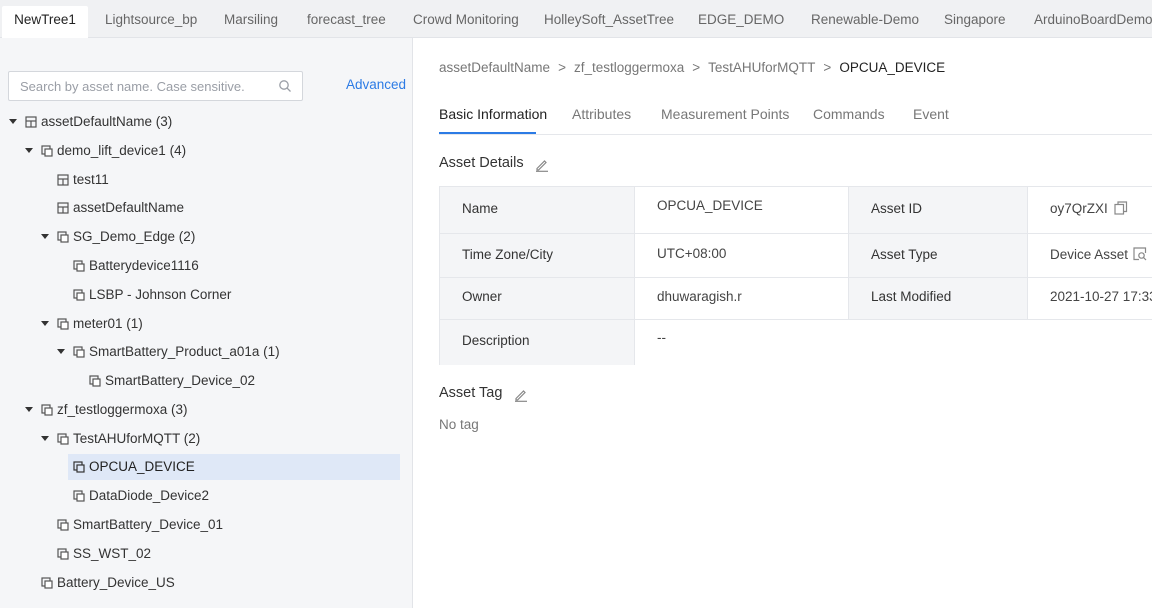  What do you see at coordinates (116, 582) in the screenshot?
I see `tree-node-label: Battery_Device_US` at bounding box center [116, 582].